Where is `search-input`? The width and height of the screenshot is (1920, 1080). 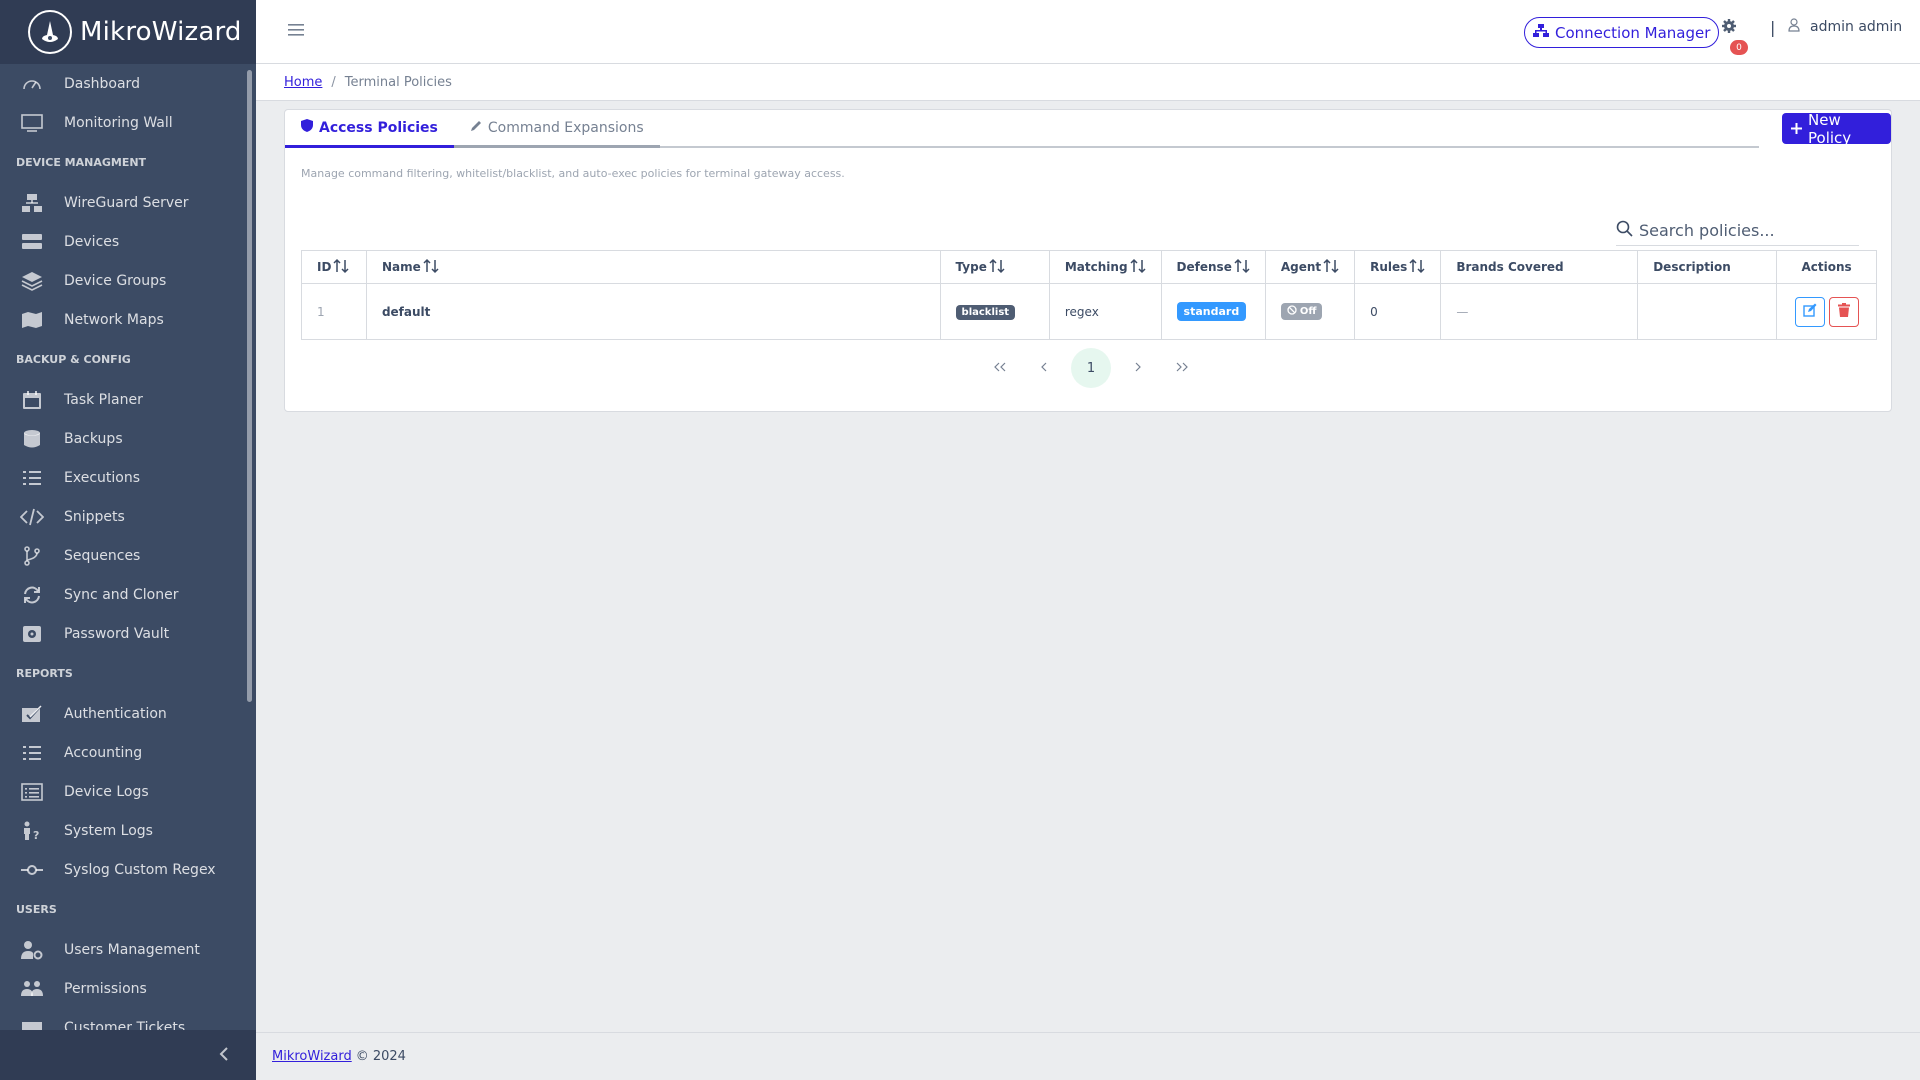
search-input is located at coordinates (1744, 230).